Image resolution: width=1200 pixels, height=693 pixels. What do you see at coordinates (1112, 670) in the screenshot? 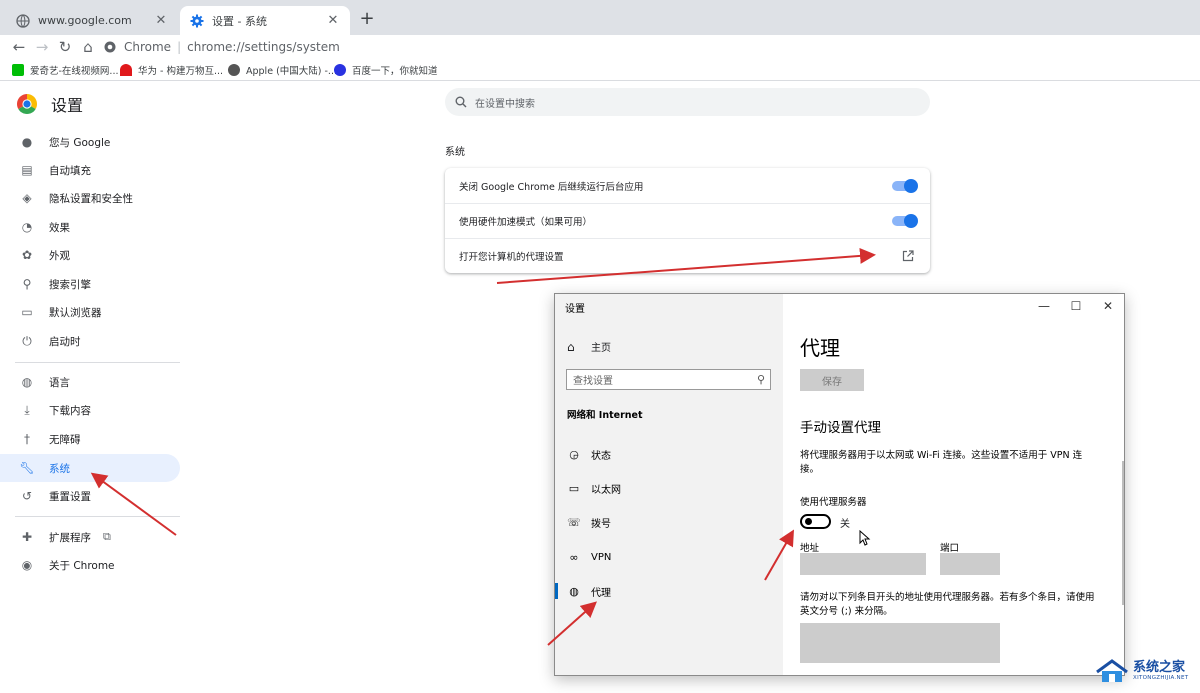
I see `house-logo-icon` at bounding box center [1112, 670].